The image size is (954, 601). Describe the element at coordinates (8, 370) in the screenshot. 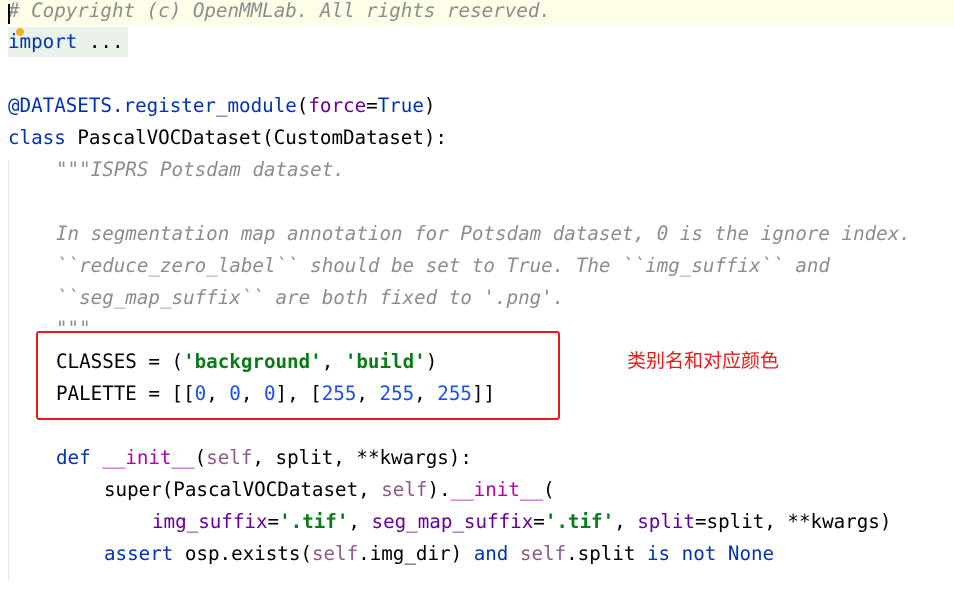

I see `indent-guide` at that location.